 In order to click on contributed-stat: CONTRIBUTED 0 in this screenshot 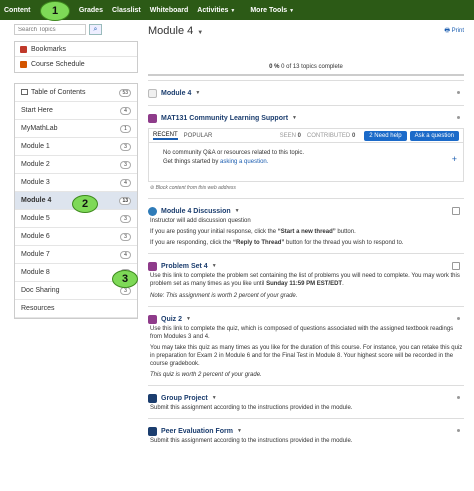, I will do `click(331, 136)`.